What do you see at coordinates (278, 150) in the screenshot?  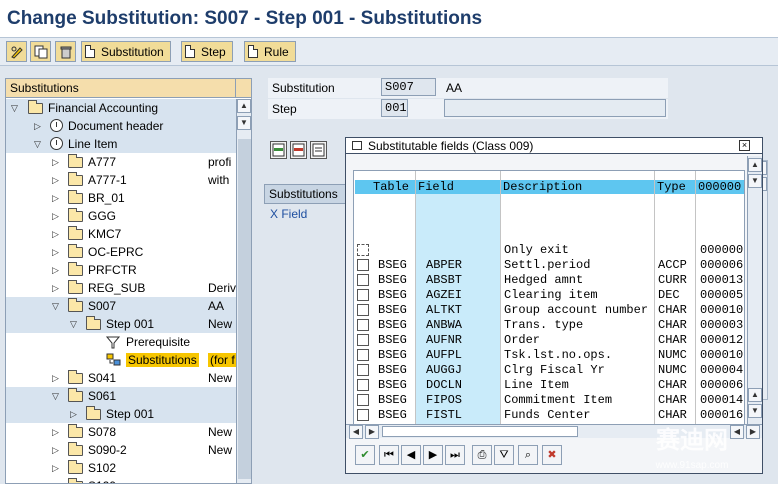 I see `insert-row-button` at bounding box center [278, 150].